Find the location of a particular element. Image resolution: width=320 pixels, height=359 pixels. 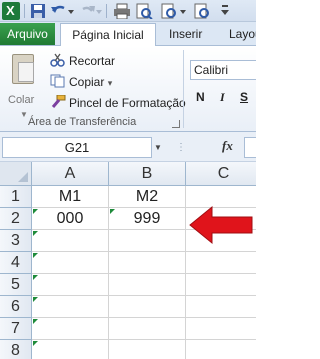

cell-a5 is located at coordinates (70, 285).